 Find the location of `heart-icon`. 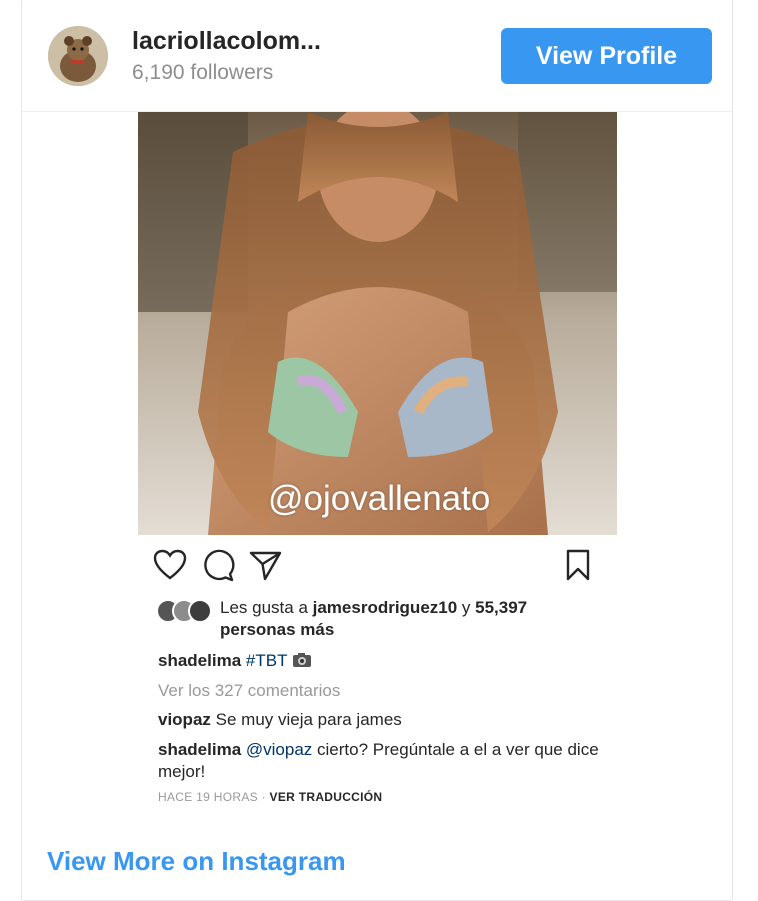

heart-icon is located at coordinates (170, 565).